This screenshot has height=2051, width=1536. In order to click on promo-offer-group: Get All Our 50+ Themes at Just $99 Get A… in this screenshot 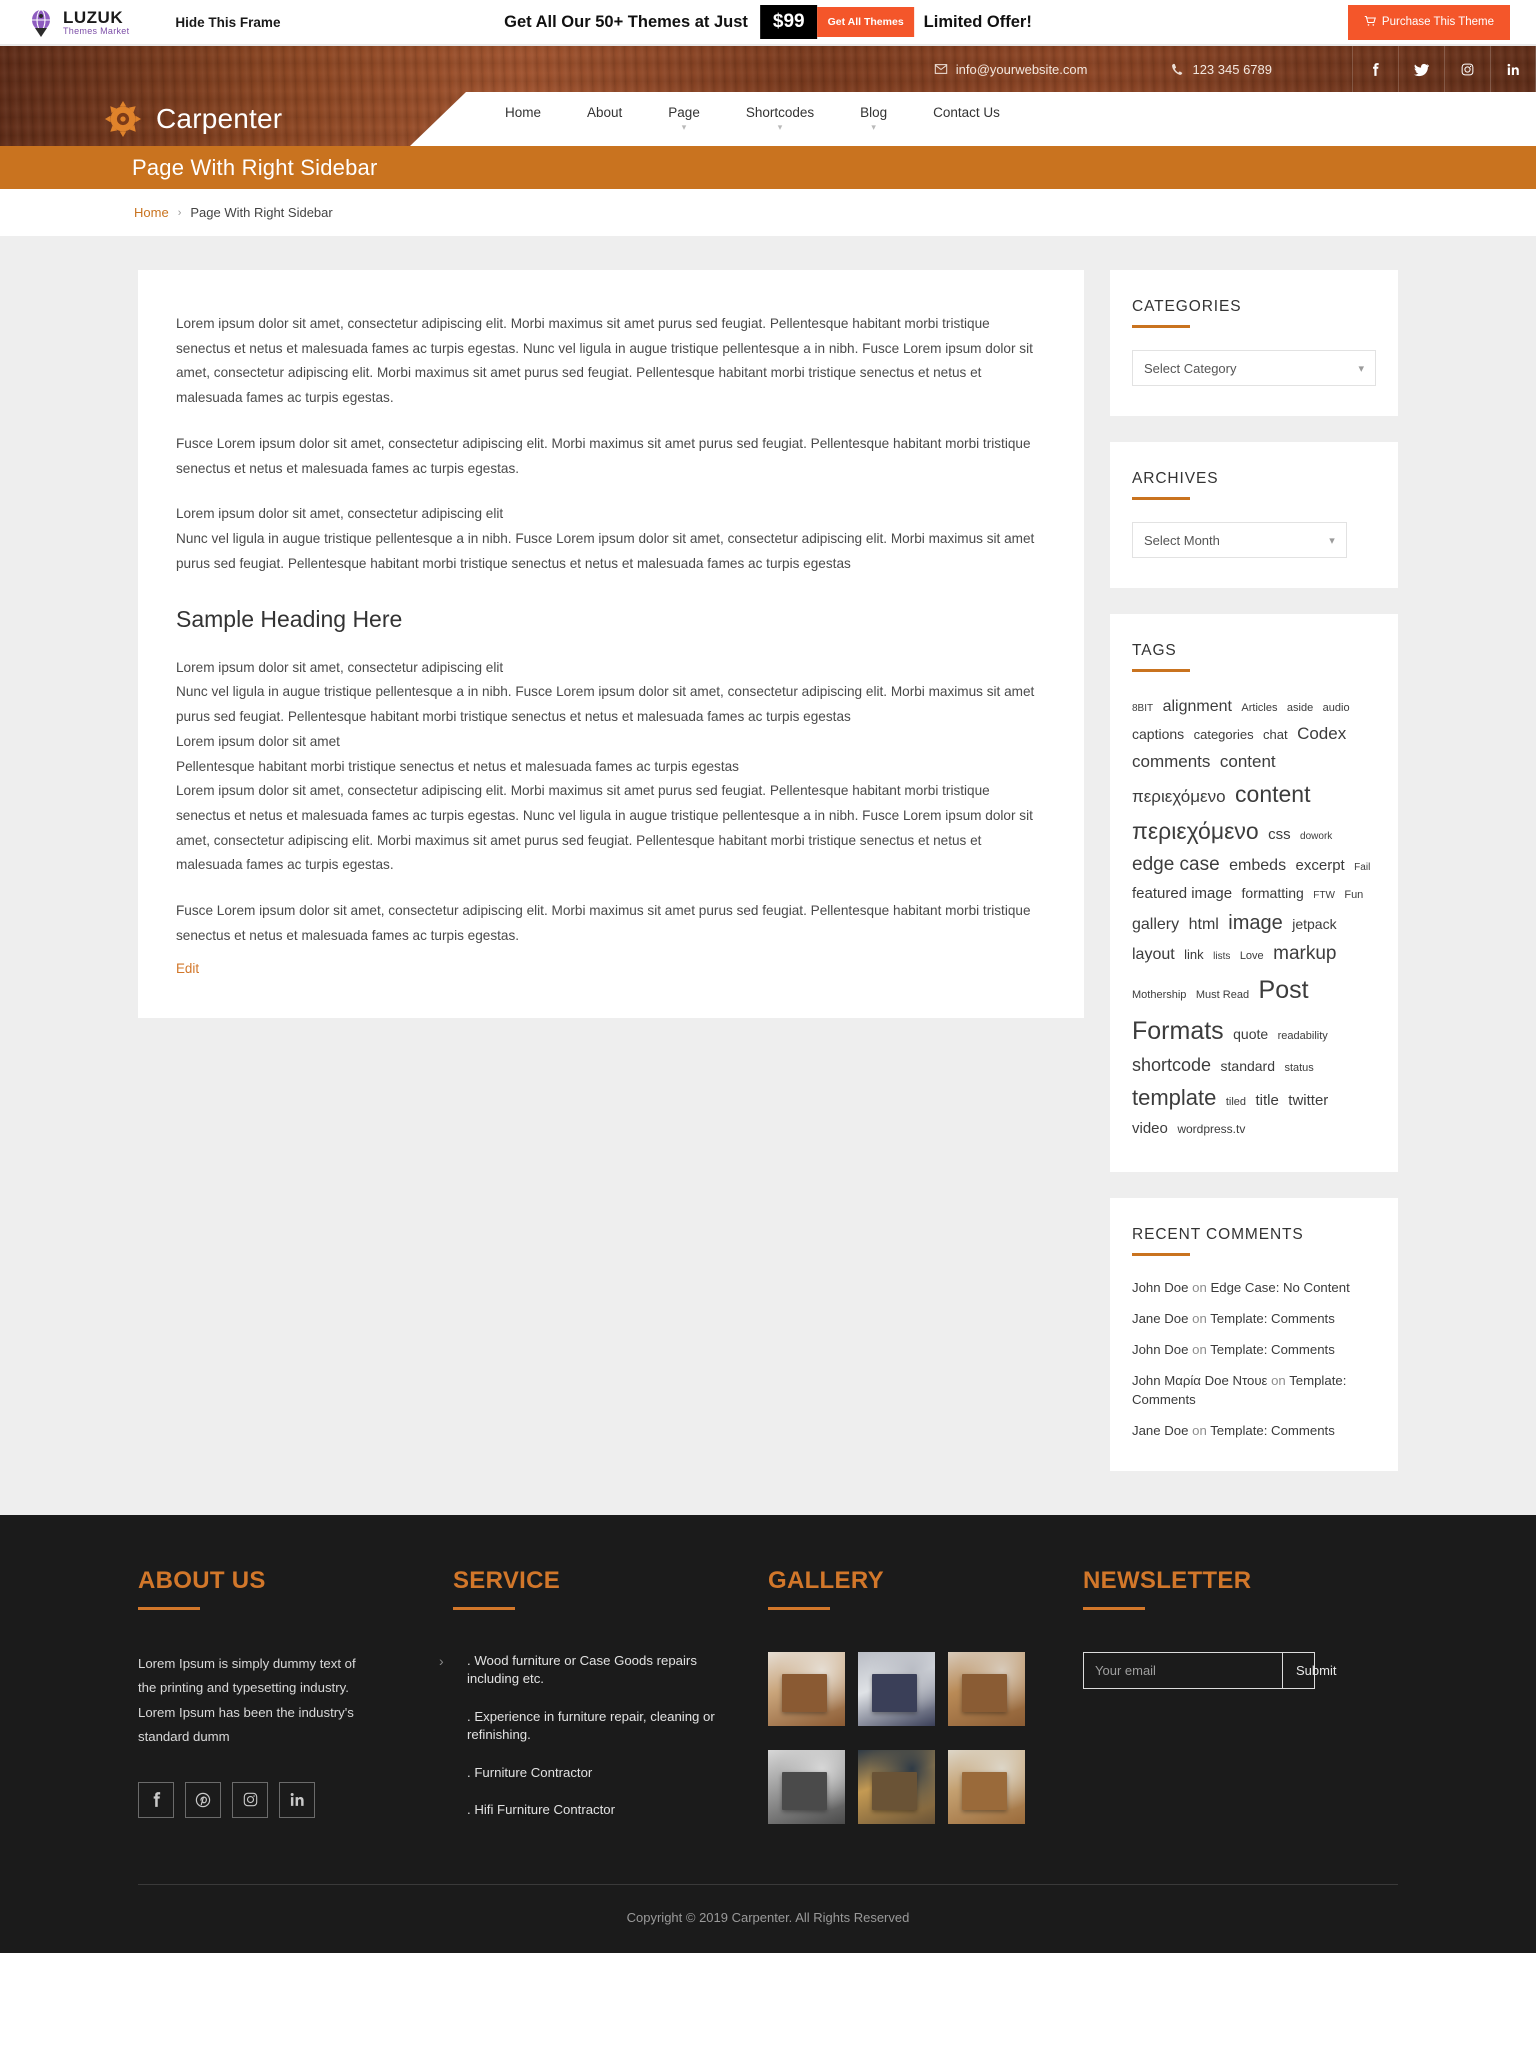, I will do `click(768, 22)`.